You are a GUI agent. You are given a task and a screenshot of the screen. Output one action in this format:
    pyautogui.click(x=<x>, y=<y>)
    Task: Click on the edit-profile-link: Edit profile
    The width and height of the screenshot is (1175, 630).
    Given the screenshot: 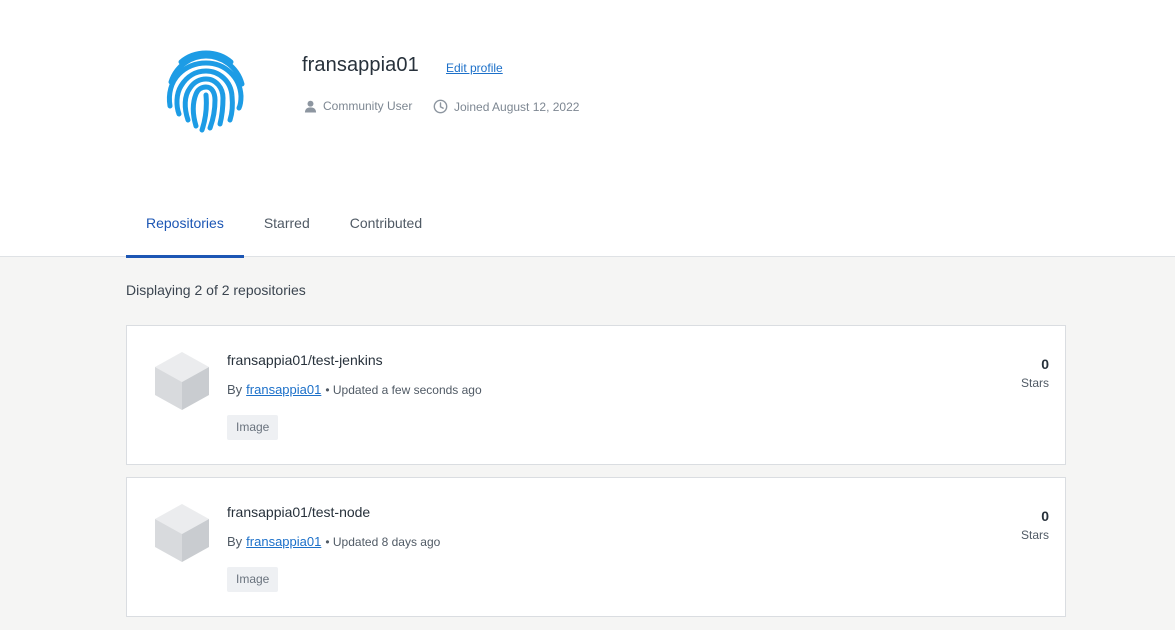 What is the action you would take?
    pyautogui.click(x=474, y=68)
    